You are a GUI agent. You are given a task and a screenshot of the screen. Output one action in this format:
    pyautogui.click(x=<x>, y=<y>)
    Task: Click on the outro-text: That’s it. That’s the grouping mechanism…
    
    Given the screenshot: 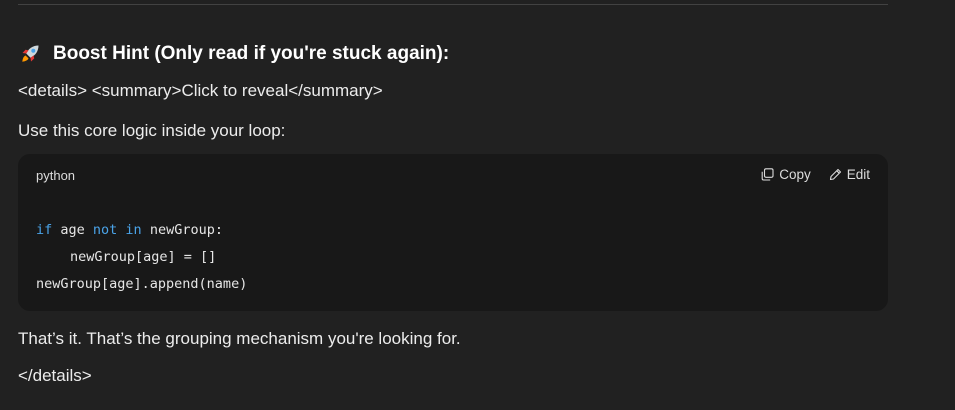 What is the action you would take?
    pyautogui.click(x=239, y=338)
    